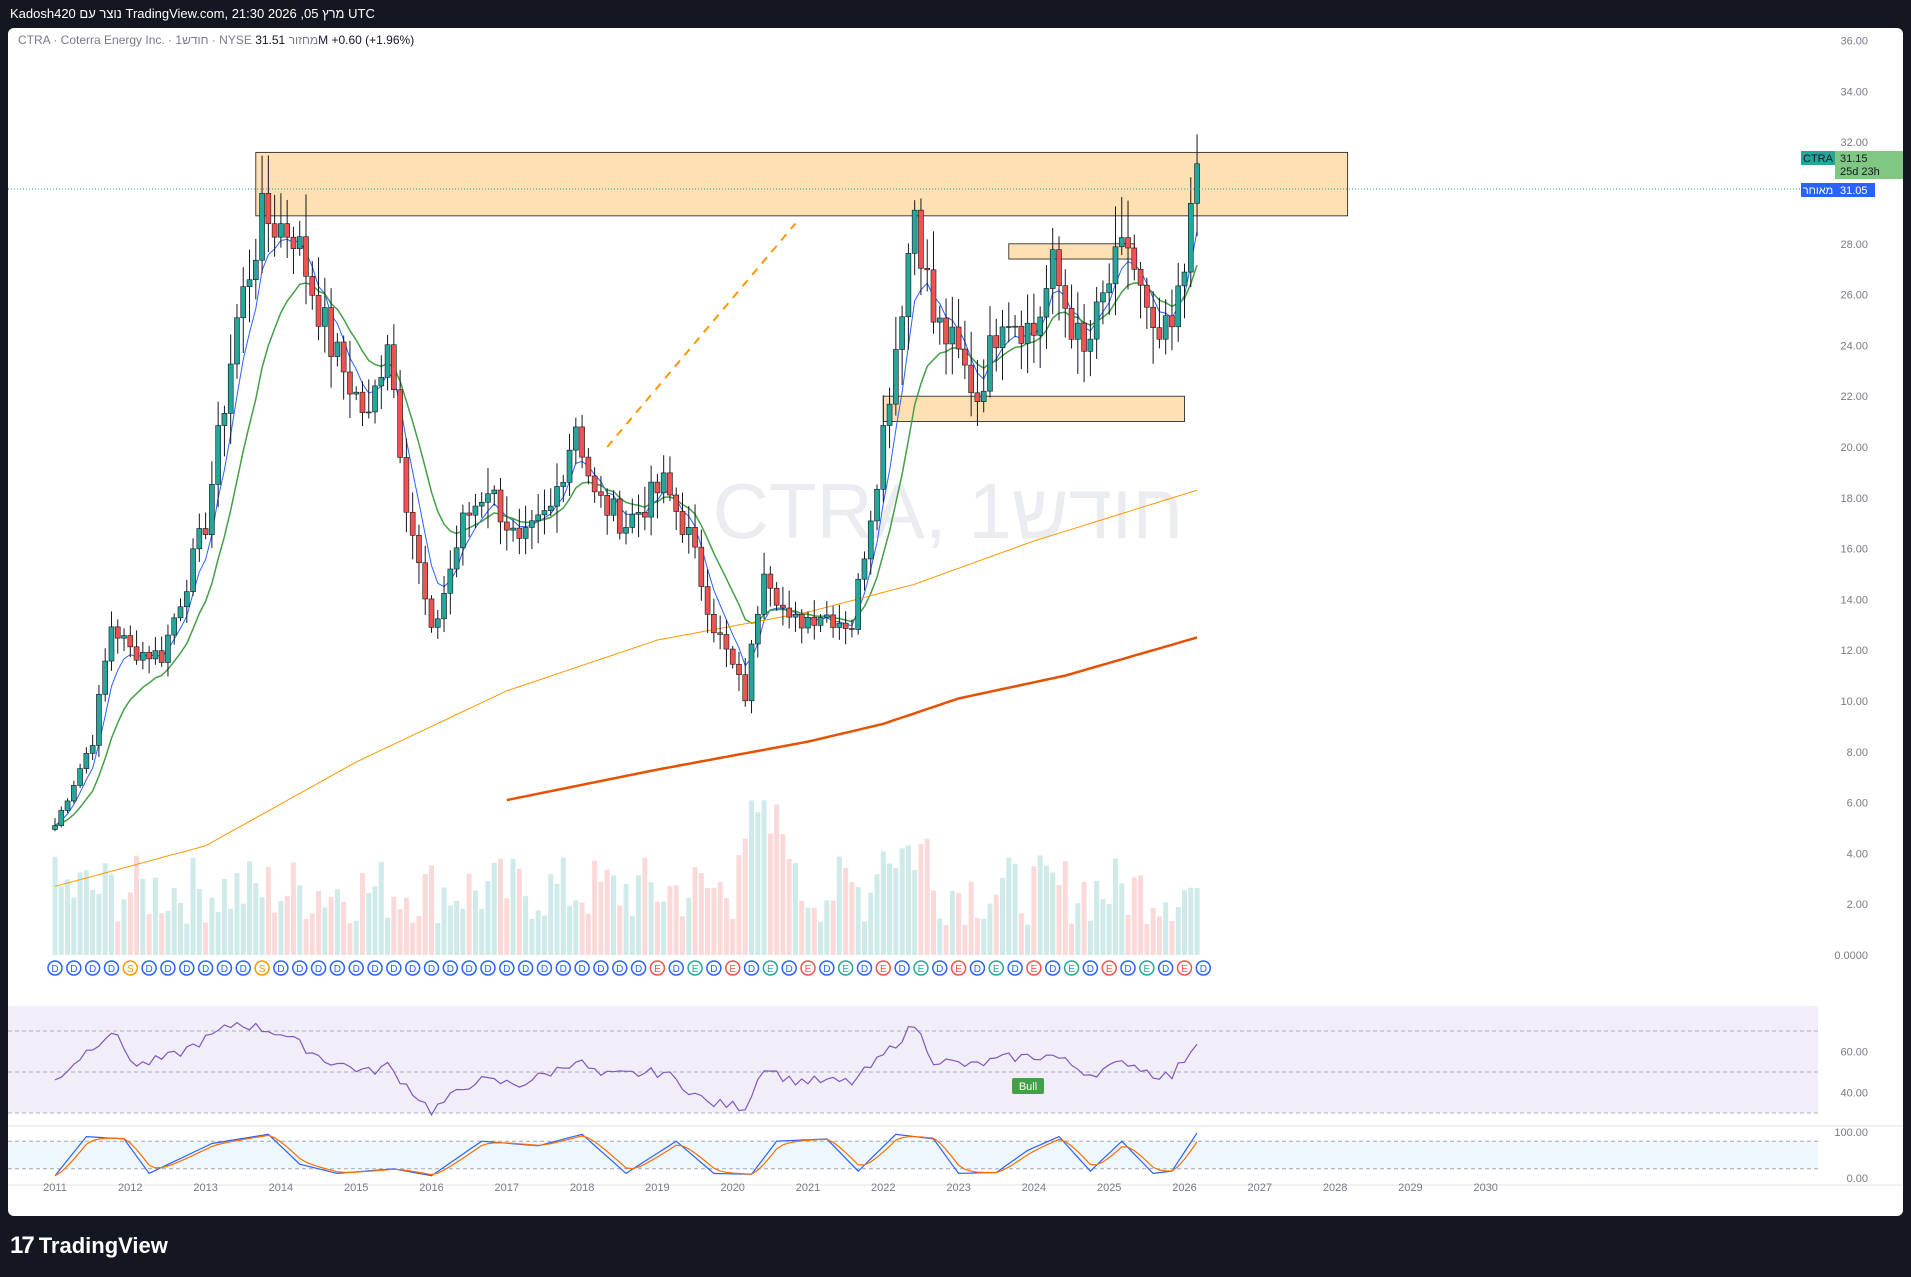  What do you see at coordinates (205, 1188) in the screenshot?
I see `time-tick-label: 2013` at bounding box center [205, 1188].